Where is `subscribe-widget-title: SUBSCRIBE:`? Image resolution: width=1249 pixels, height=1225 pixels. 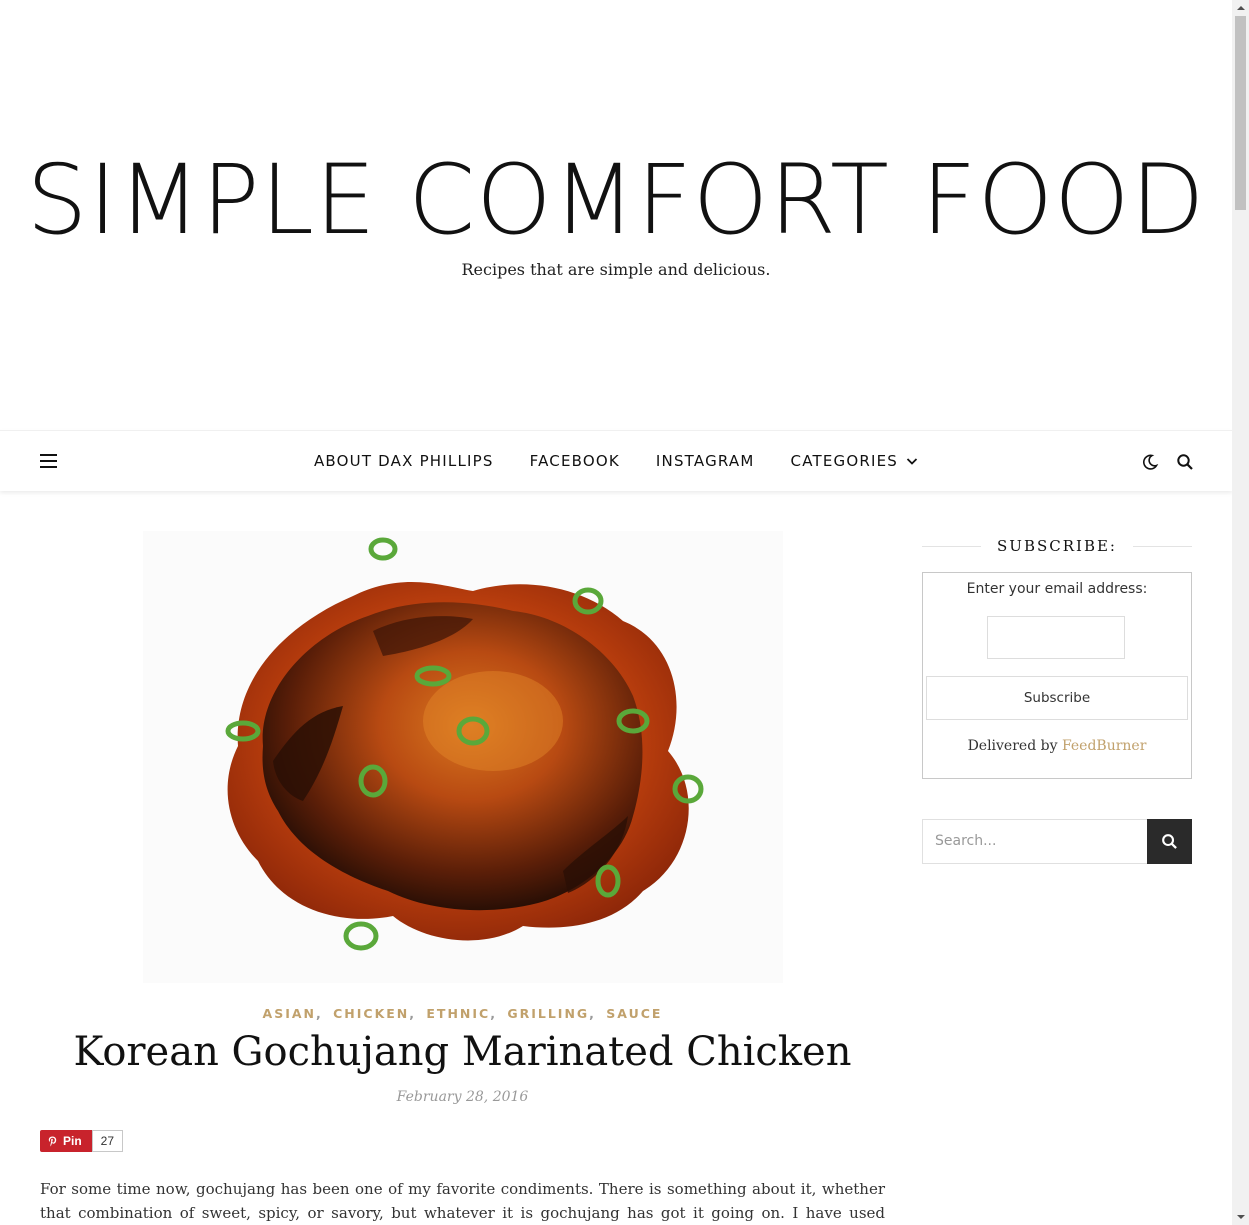 subscribe-widget-title: SUBSCRIBE: is located at coordinates (1057, 546).